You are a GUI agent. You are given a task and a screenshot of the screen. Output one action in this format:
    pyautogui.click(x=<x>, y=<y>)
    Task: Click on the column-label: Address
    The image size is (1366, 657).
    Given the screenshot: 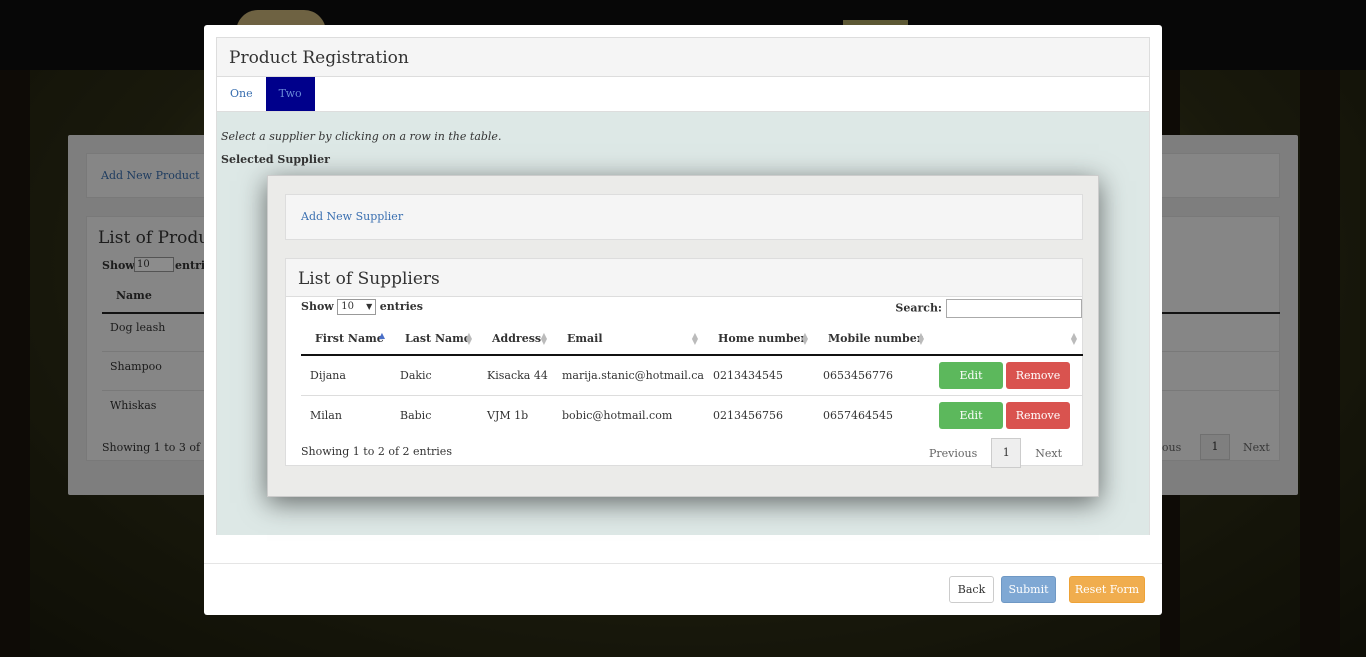 What is the action you would take?
    pyautogui.click(x=517, y=338)
    